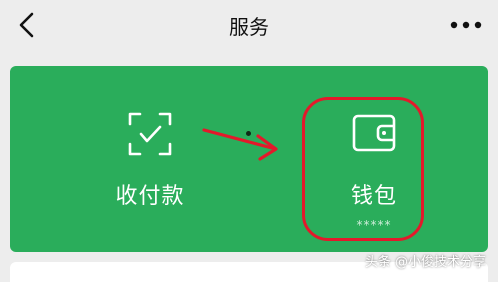 This screenshot has width=498, height=282. I want to click on wallet-highlight-circle, so click(363, 169).